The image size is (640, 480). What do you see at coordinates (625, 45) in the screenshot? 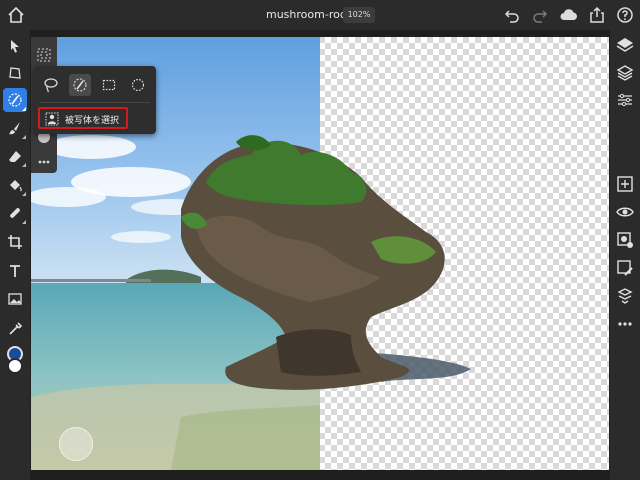
I see `layers-icon` at bounding box center [625, 45].